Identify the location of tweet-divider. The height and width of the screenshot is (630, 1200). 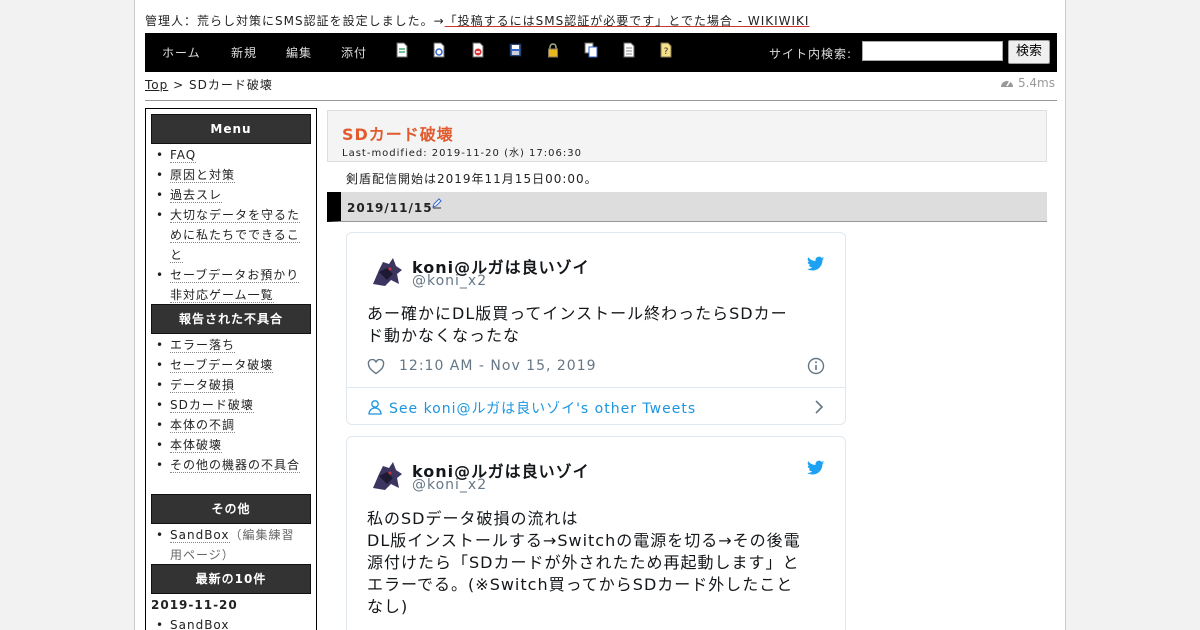
(596, 387).